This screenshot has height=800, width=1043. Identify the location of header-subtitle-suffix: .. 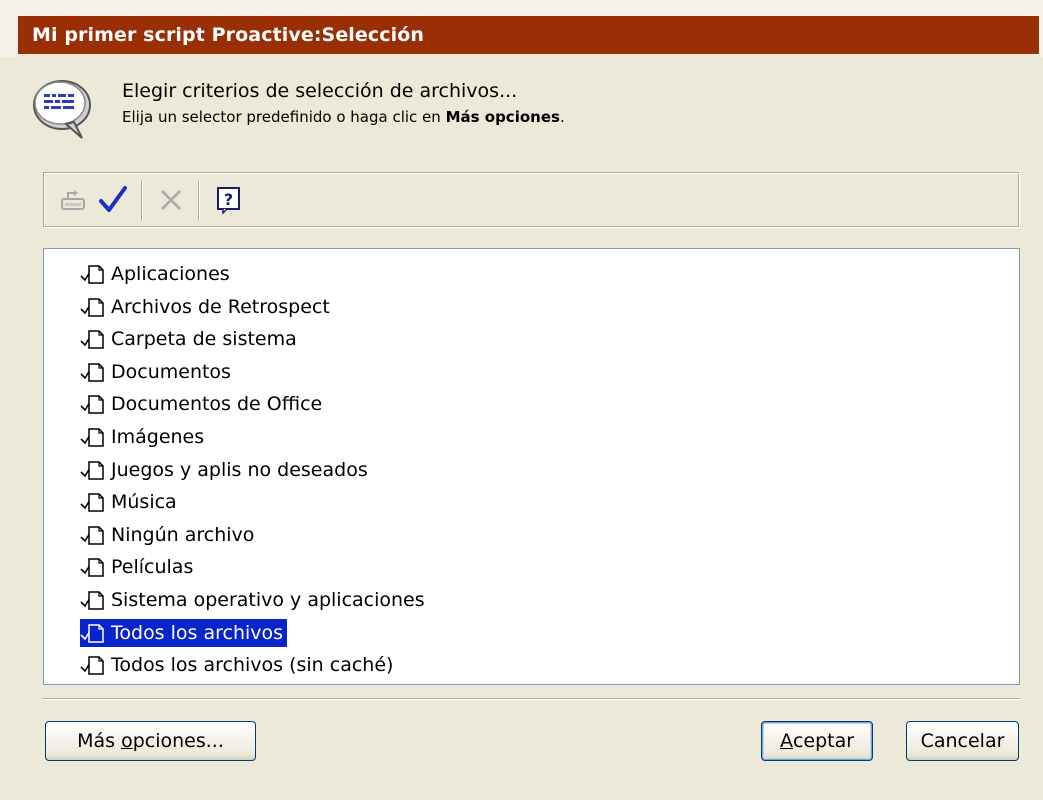
(562, 117).